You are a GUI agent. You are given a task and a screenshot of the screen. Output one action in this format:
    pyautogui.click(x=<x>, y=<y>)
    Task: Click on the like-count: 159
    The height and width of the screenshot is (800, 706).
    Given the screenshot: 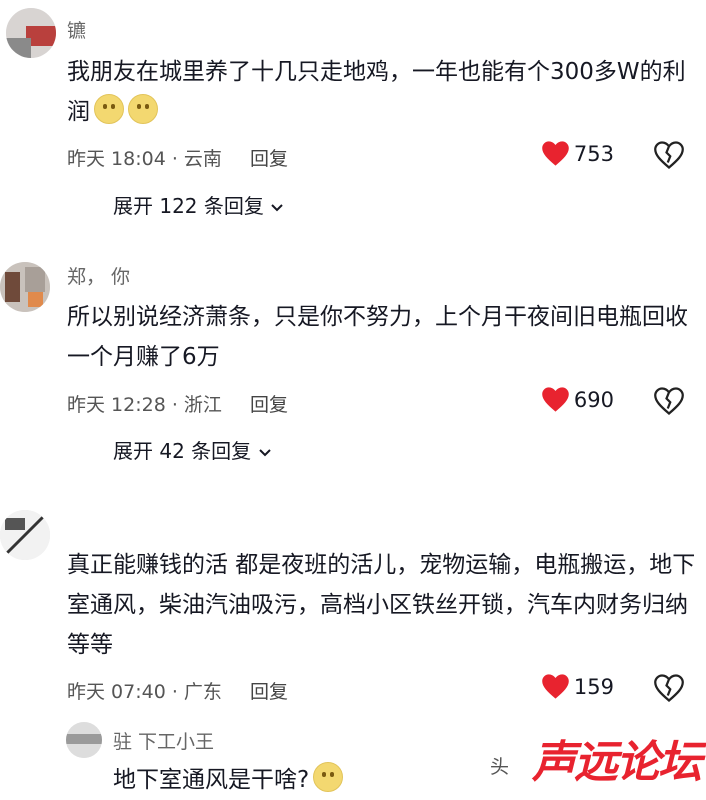 What is the action you would take?
    pyautogui.click(x=593, y=686)
    